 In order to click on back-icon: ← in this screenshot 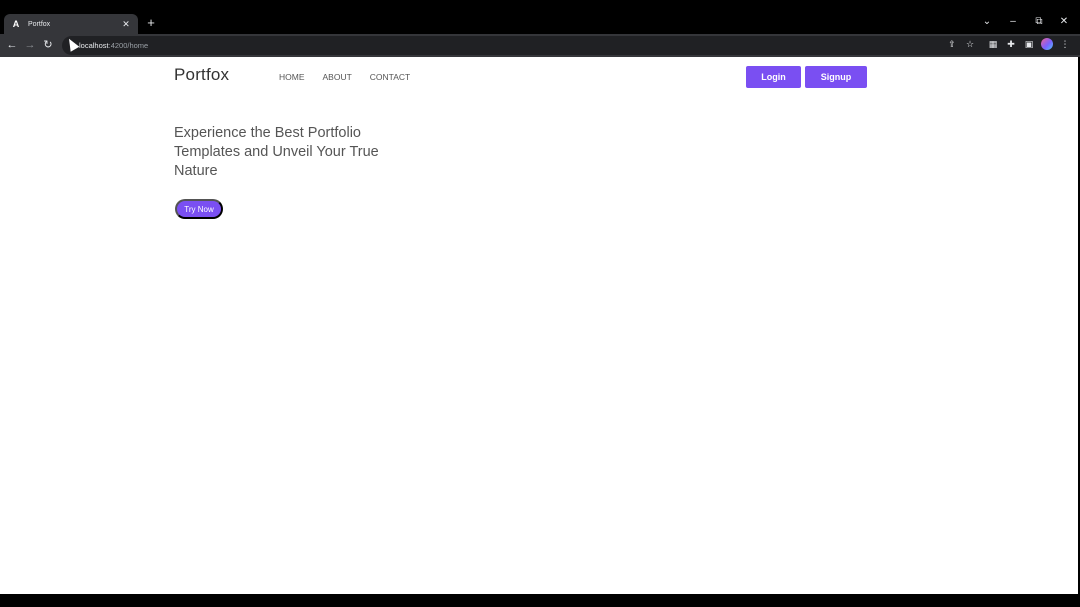, I will do `click(12, 45)`.